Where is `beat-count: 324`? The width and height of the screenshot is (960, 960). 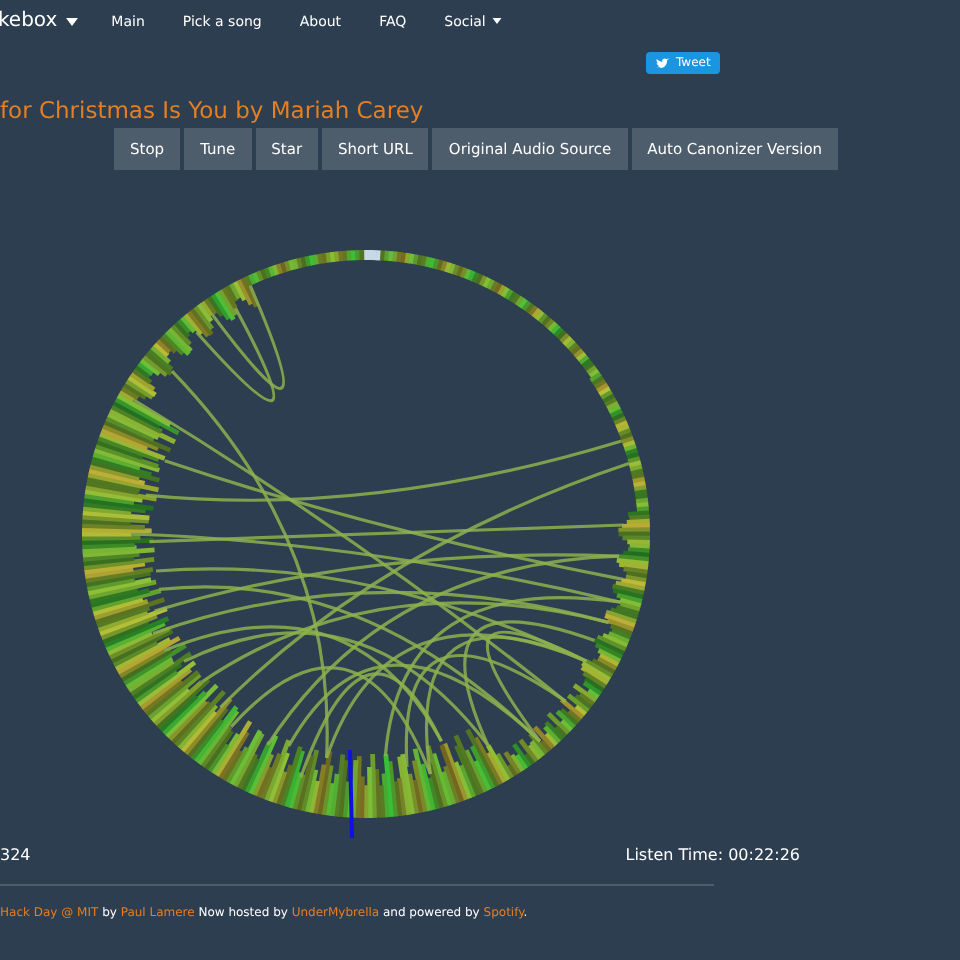
beat-count: 324 is located at coordinates (15, 854).